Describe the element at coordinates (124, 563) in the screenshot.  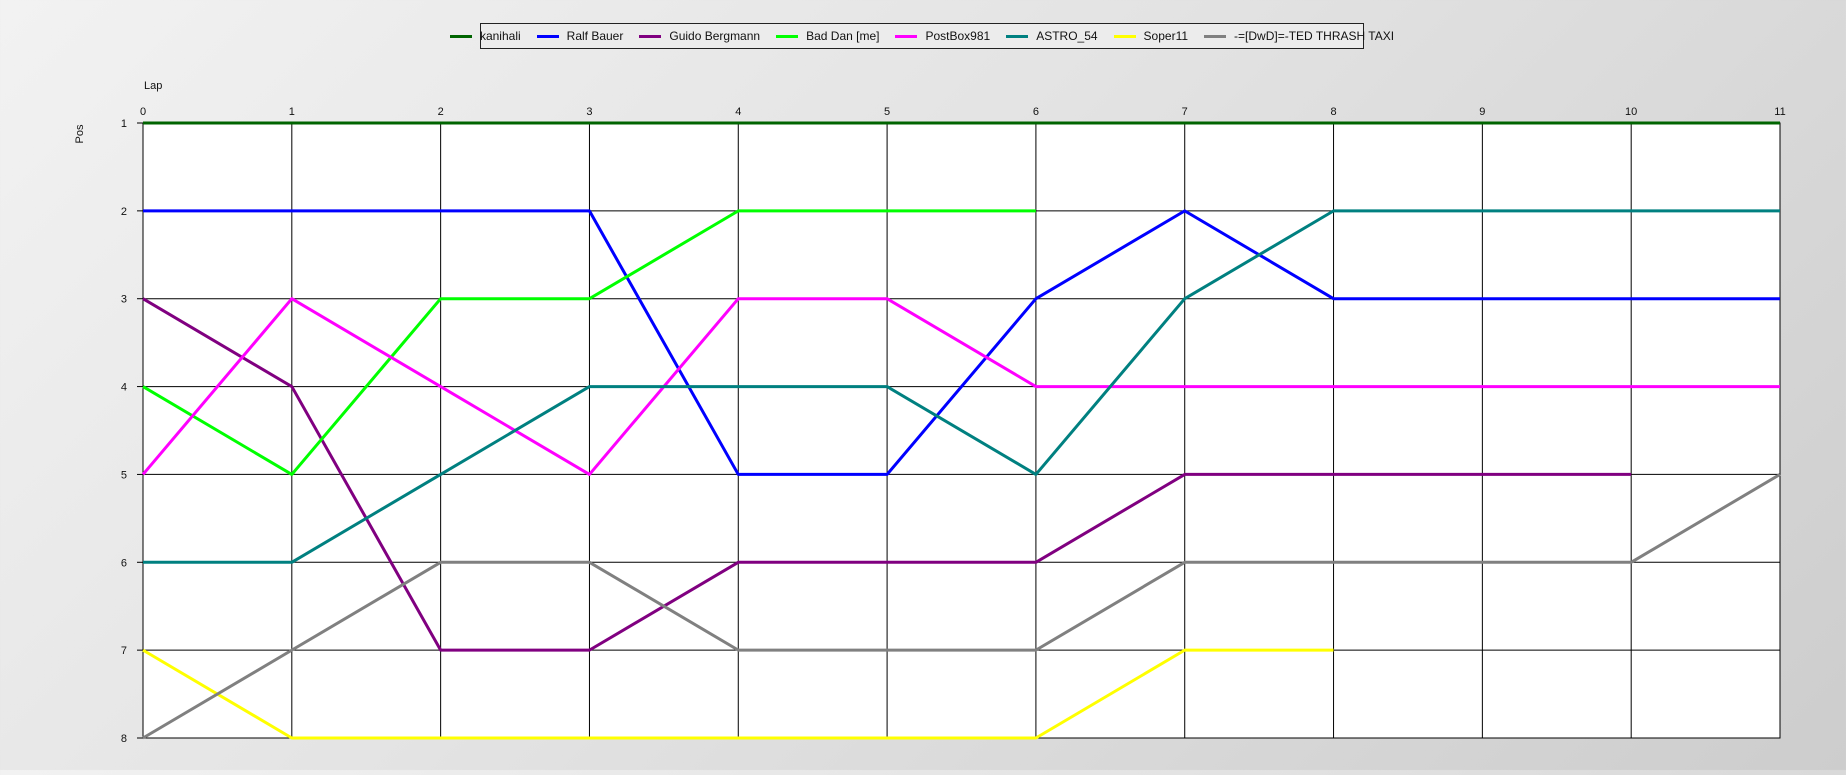
I see `y-tick-label: 6` at that location.